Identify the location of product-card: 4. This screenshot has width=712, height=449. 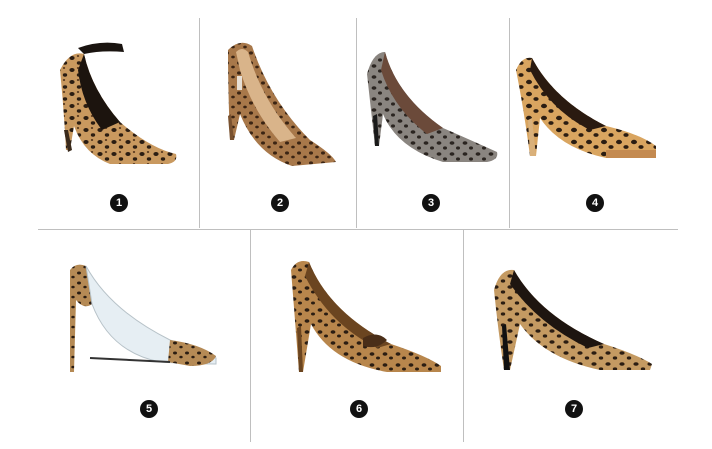
(590, 125).